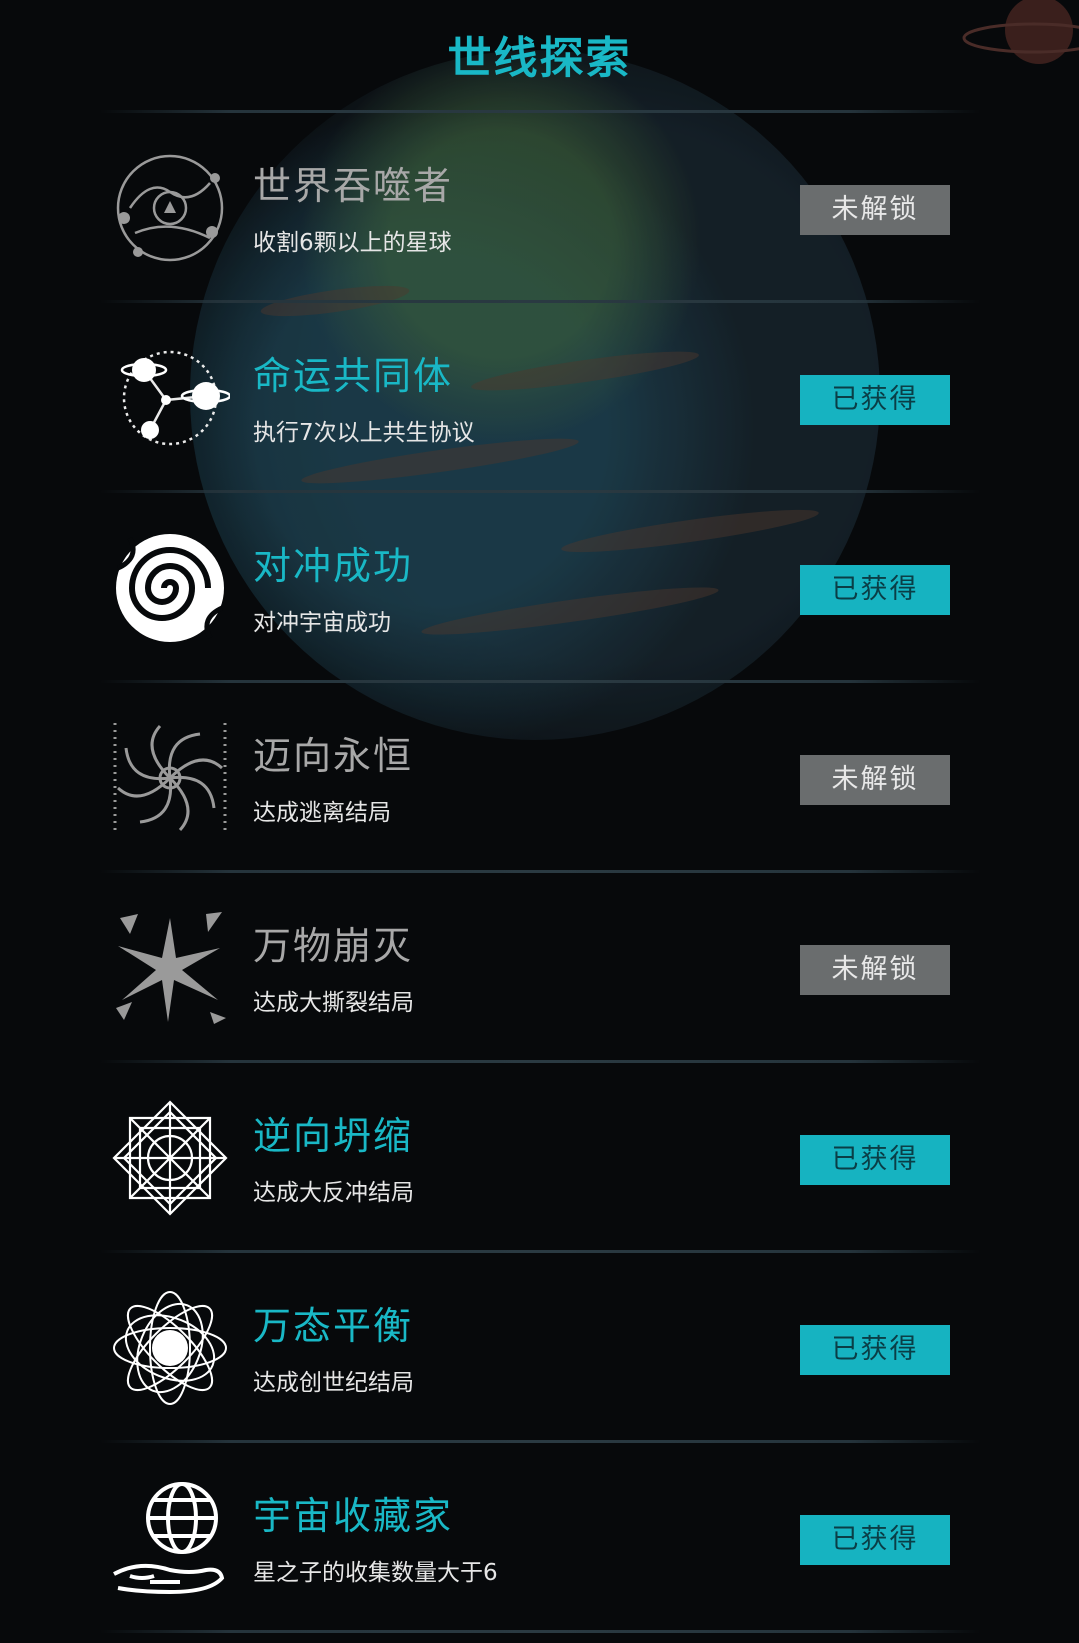  What do you see at coordinates (170, 588) in the screenshot?
I see `spiral-icon` at bounding box center [170, 588].